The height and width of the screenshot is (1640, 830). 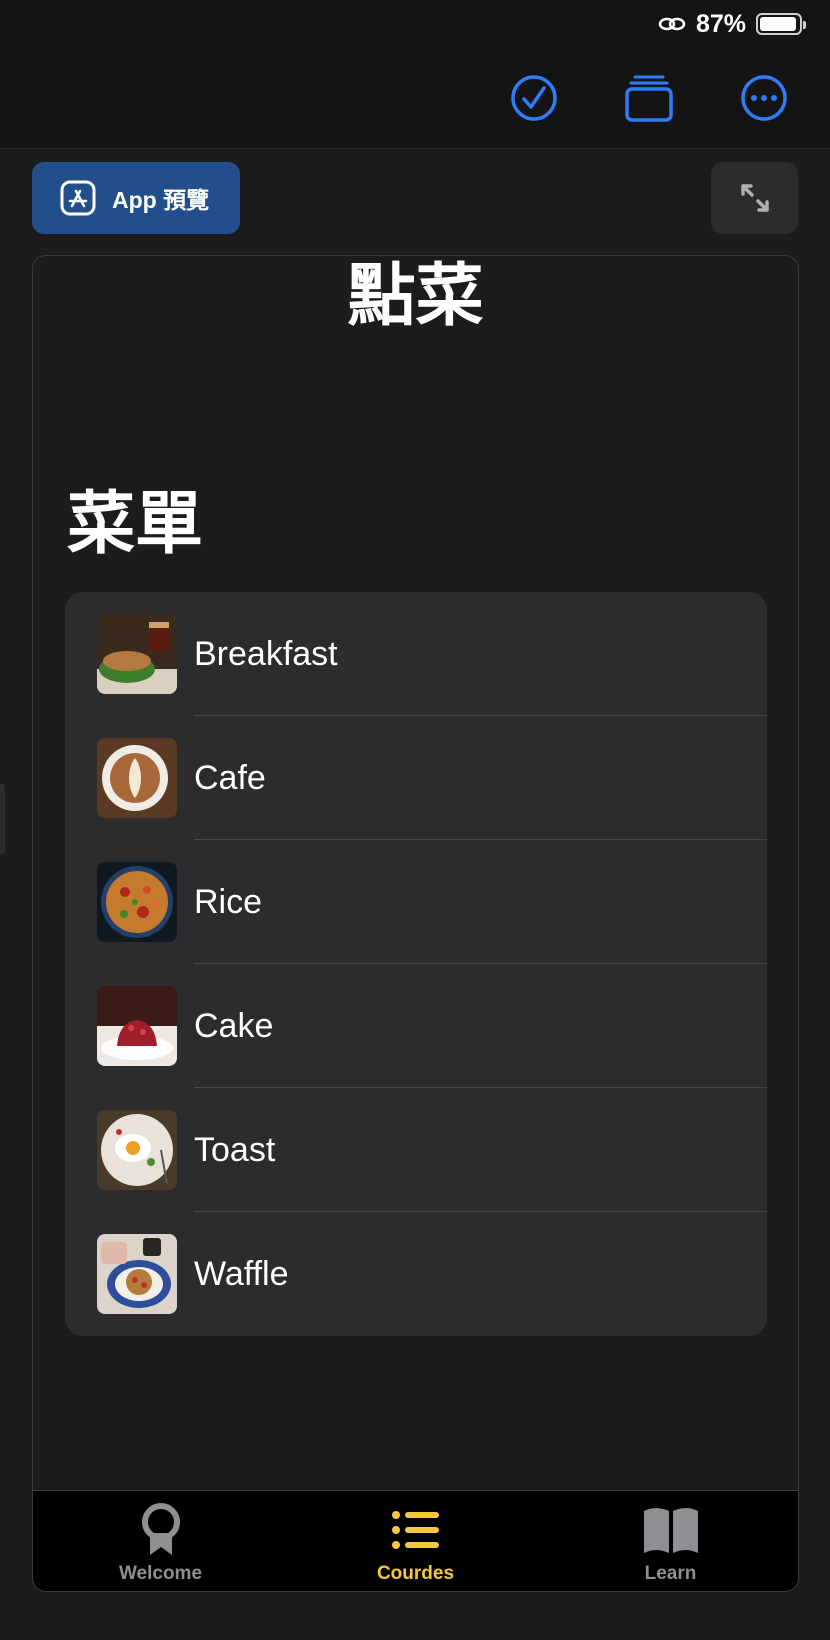 I want to click on list-item-label: Breakfast, so click(x=266, y=654).